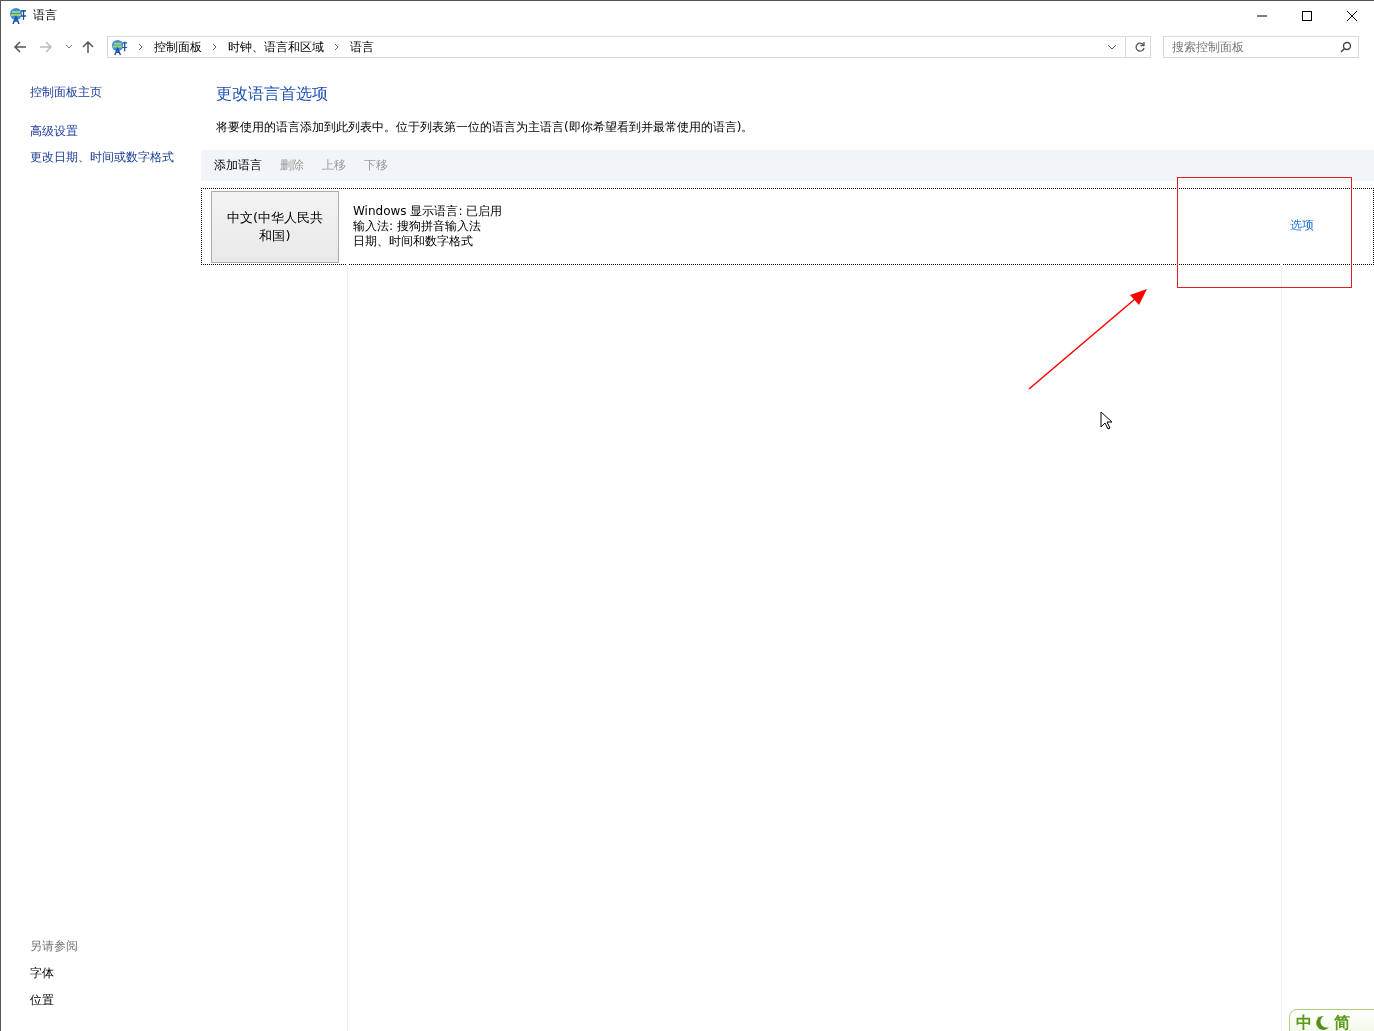 The image size is (1374, 1031). Describe the element at coordinates (88, 47) in the screenshot. I see `up-arrow-icon` at that location.